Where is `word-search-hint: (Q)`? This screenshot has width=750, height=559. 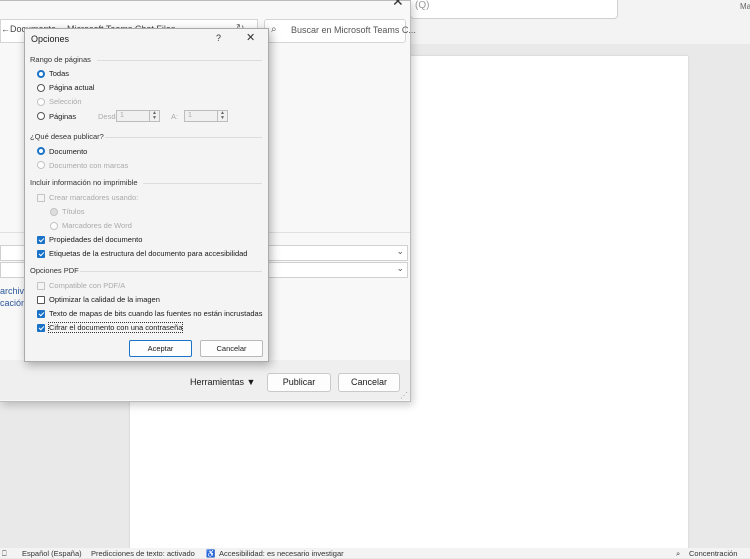 word-search-hint: (Q) is located at coordinates (422, 5).